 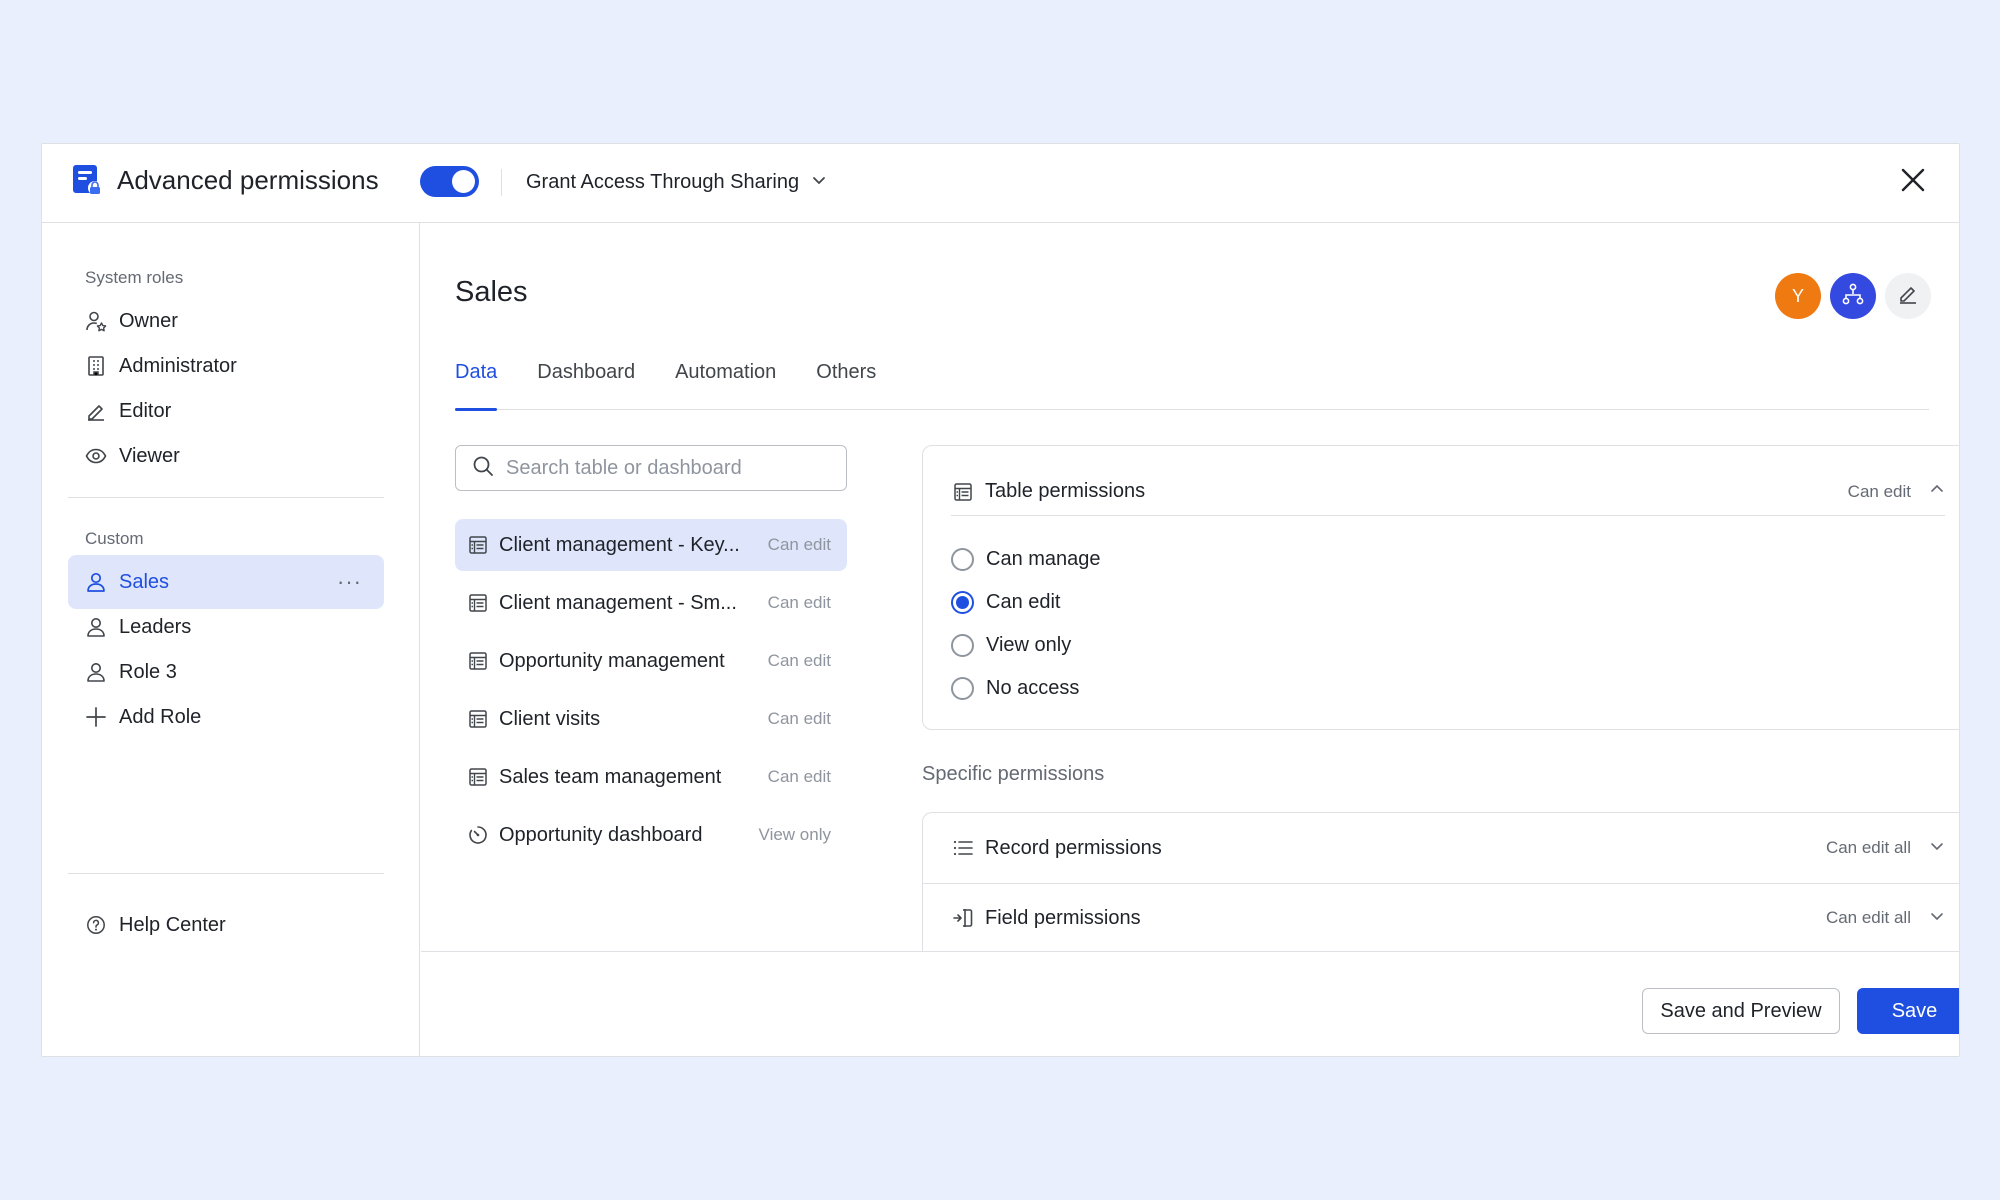 What do you see at coordinates (491, 292) in the screenshot?
I see `role-title: Sales` at bounding box center [491, 292].